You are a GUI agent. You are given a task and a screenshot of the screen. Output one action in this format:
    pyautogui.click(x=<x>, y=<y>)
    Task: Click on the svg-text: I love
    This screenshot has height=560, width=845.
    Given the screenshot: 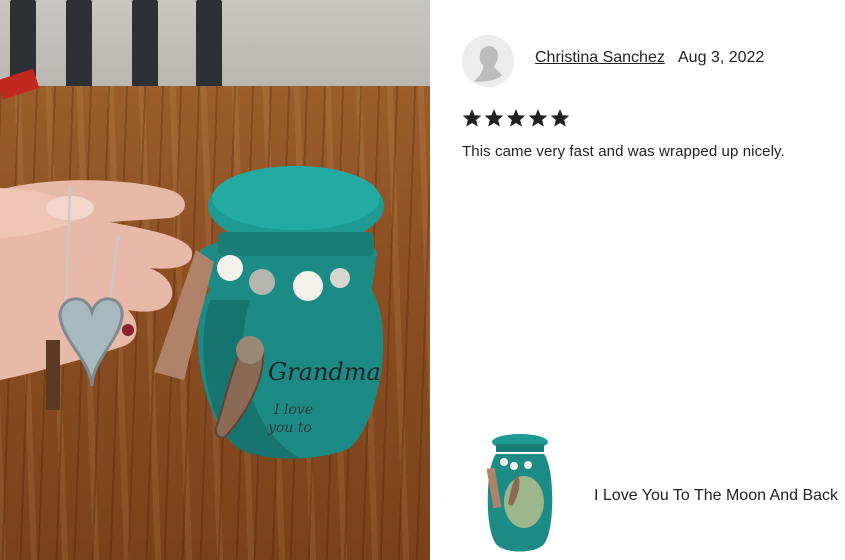 What is the action you would take?
    pyautogui.click(x=293, y=410)
    